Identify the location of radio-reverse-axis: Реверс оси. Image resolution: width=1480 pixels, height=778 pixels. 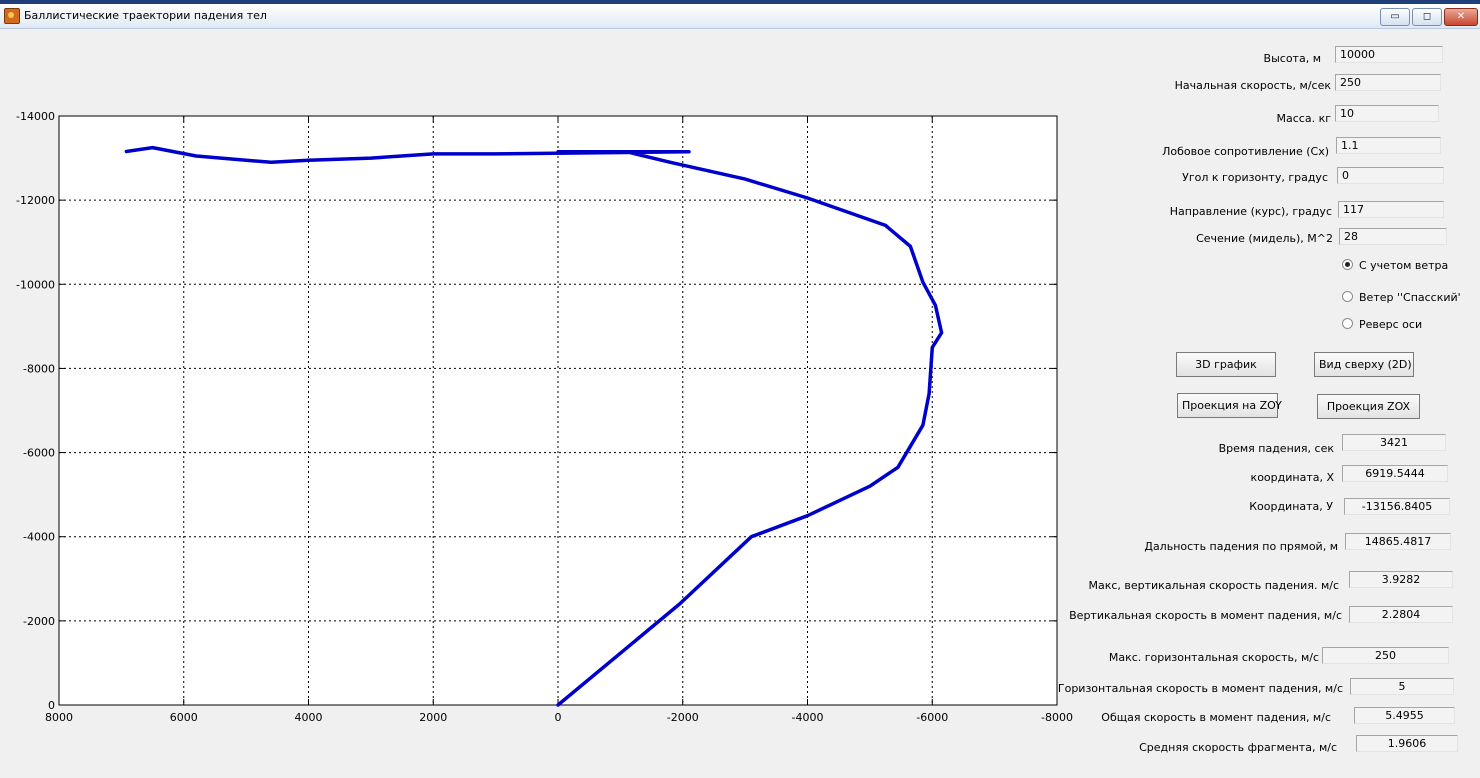
(1382, 324).